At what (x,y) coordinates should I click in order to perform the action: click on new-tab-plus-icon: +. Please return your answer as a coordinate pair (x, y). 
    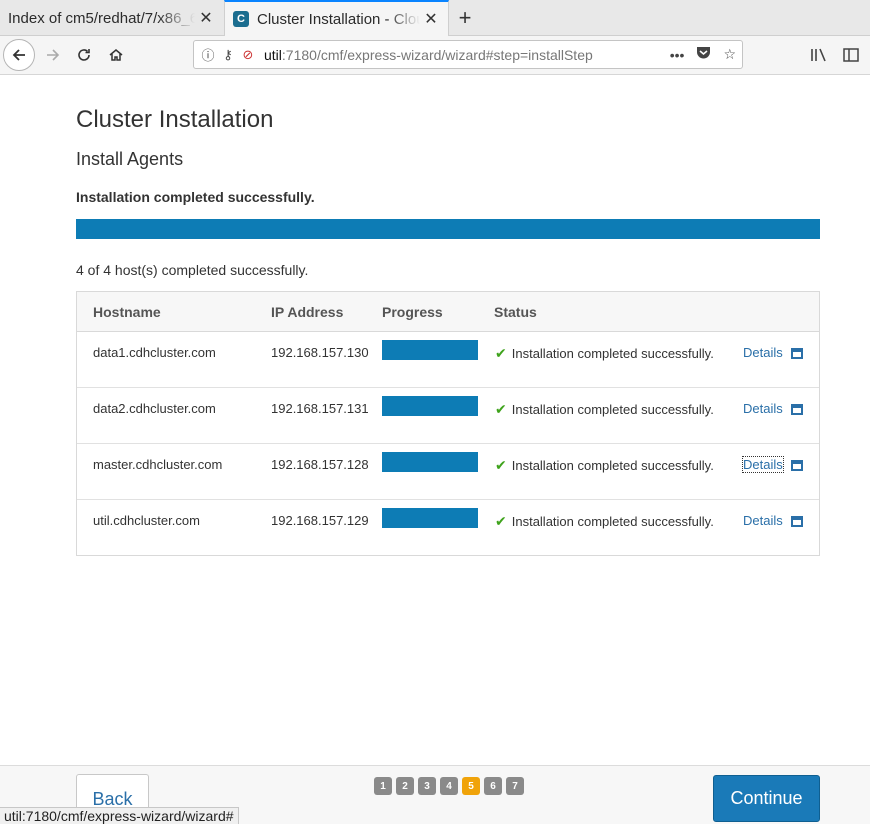
    Looking at the image, I should click on (465, 18).